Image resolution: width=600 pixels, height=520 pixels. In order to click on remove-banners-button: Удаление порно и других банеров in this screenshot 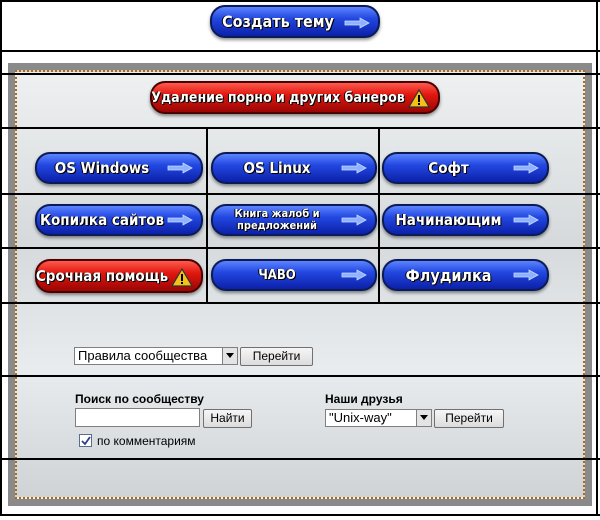, I will do `click(295, 97)`.